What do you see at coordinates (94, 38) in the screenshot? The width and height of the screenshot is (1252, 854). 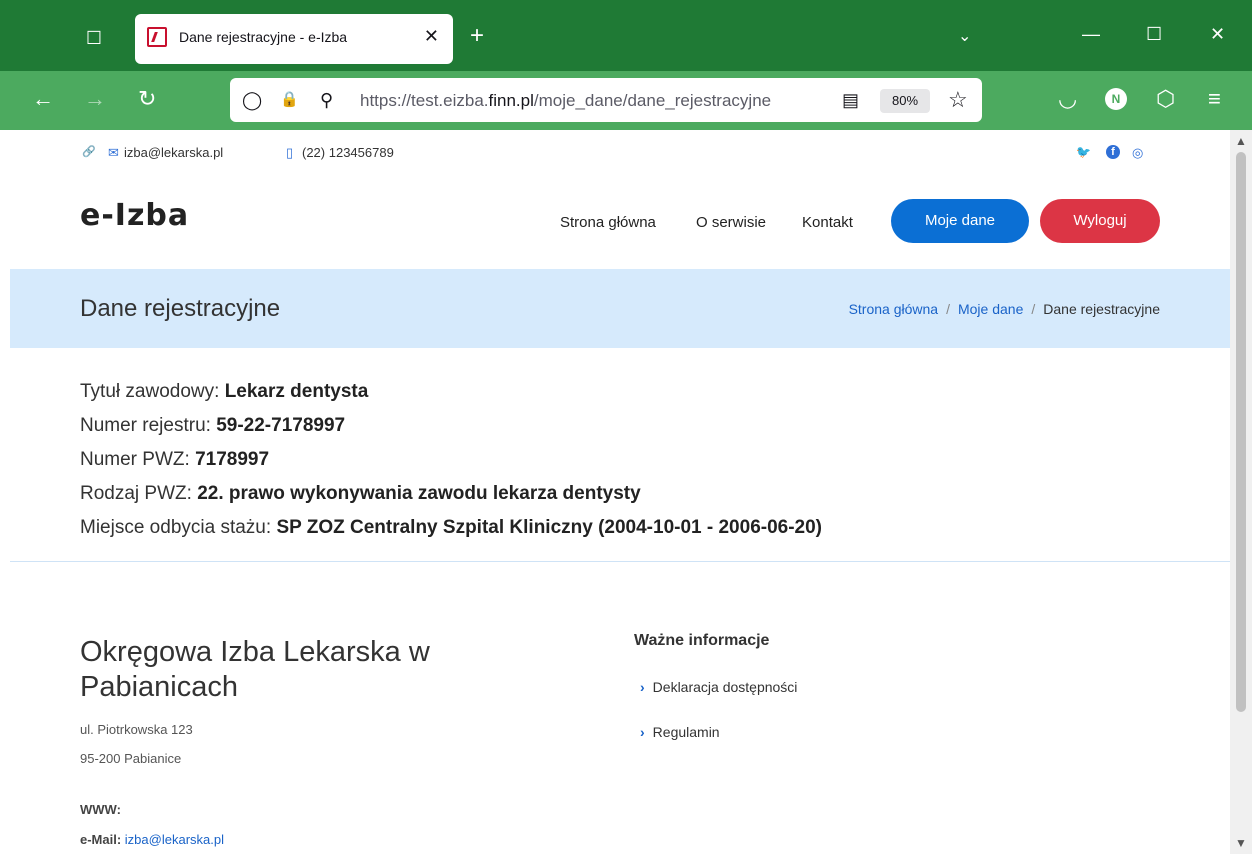 I see `tab-list-icon: ☐` at bounding box center [94, 38].